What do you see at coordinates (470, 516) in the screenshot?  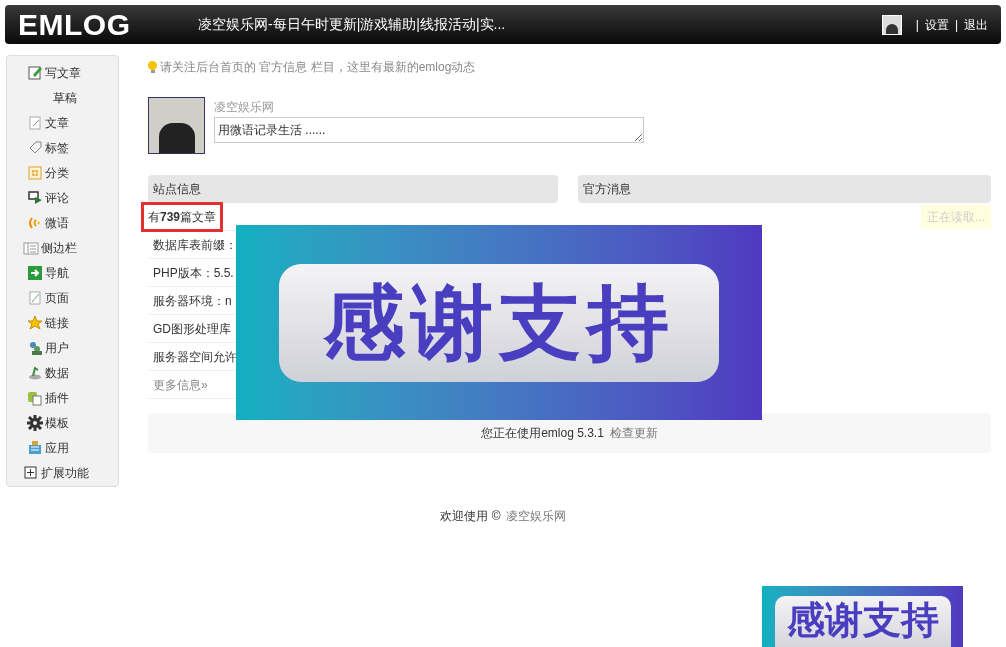 I see `footer-text: 欢迎使用 ©` at bounding box center [470, 516].